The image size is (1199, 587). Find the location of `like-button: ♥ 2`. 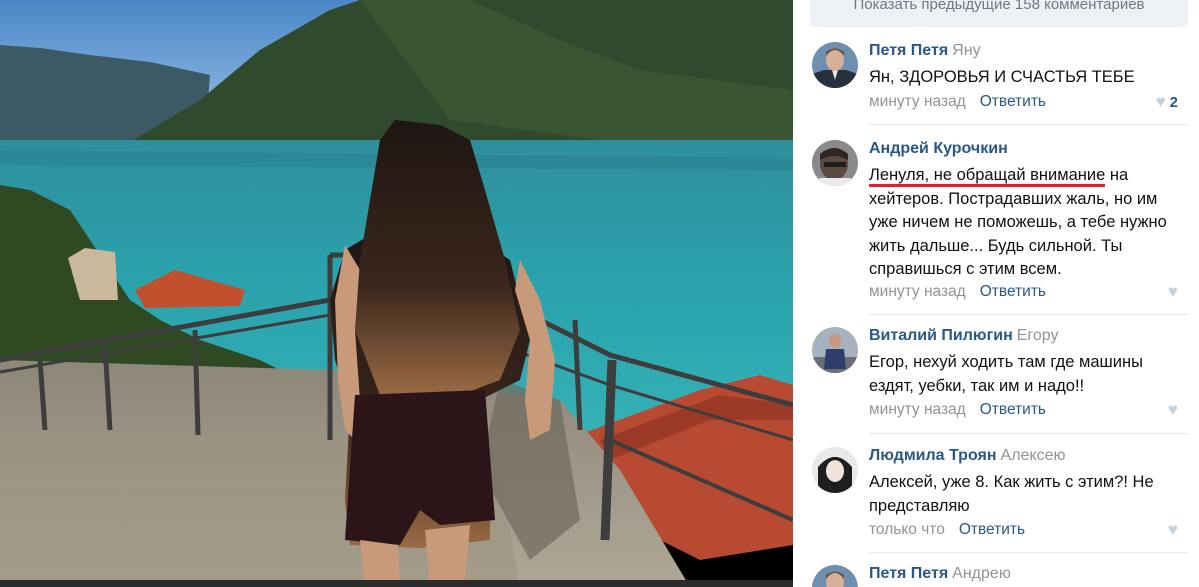

like-button: ♥ 2 is located at coordinates (1167, 102).